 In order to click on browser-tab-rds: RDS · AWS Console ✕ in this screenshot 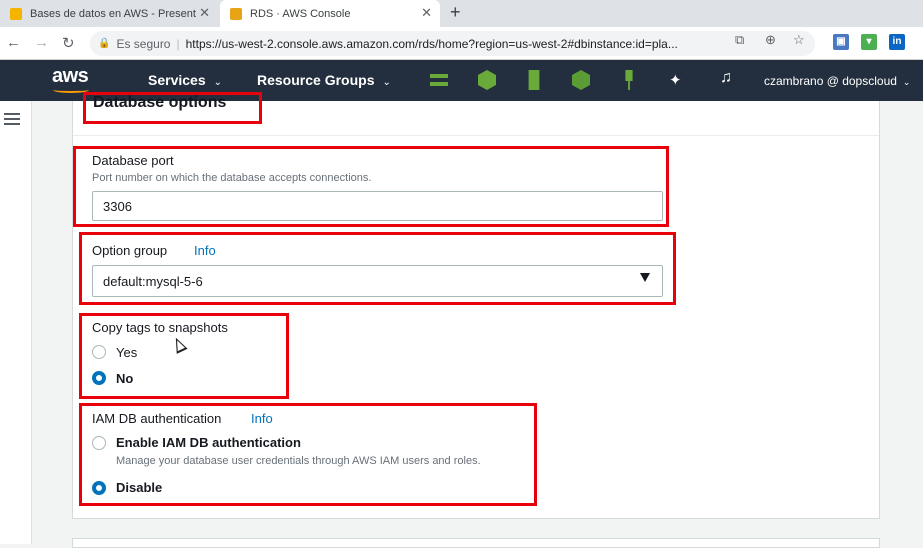, I will do `click(330, 13)`.